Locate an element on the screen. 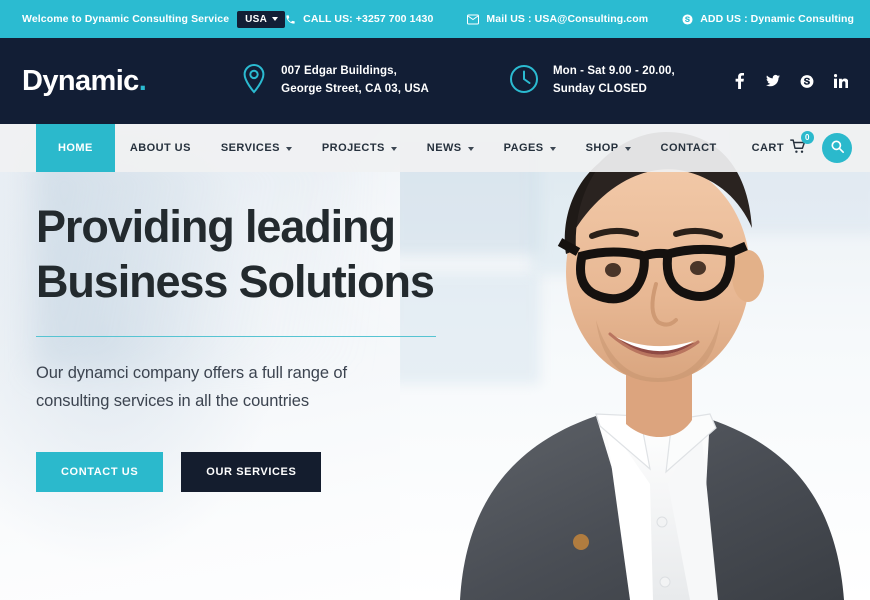  call-us-item: CALL US: +3257 700 1430 is located at coordinates (359, 19).